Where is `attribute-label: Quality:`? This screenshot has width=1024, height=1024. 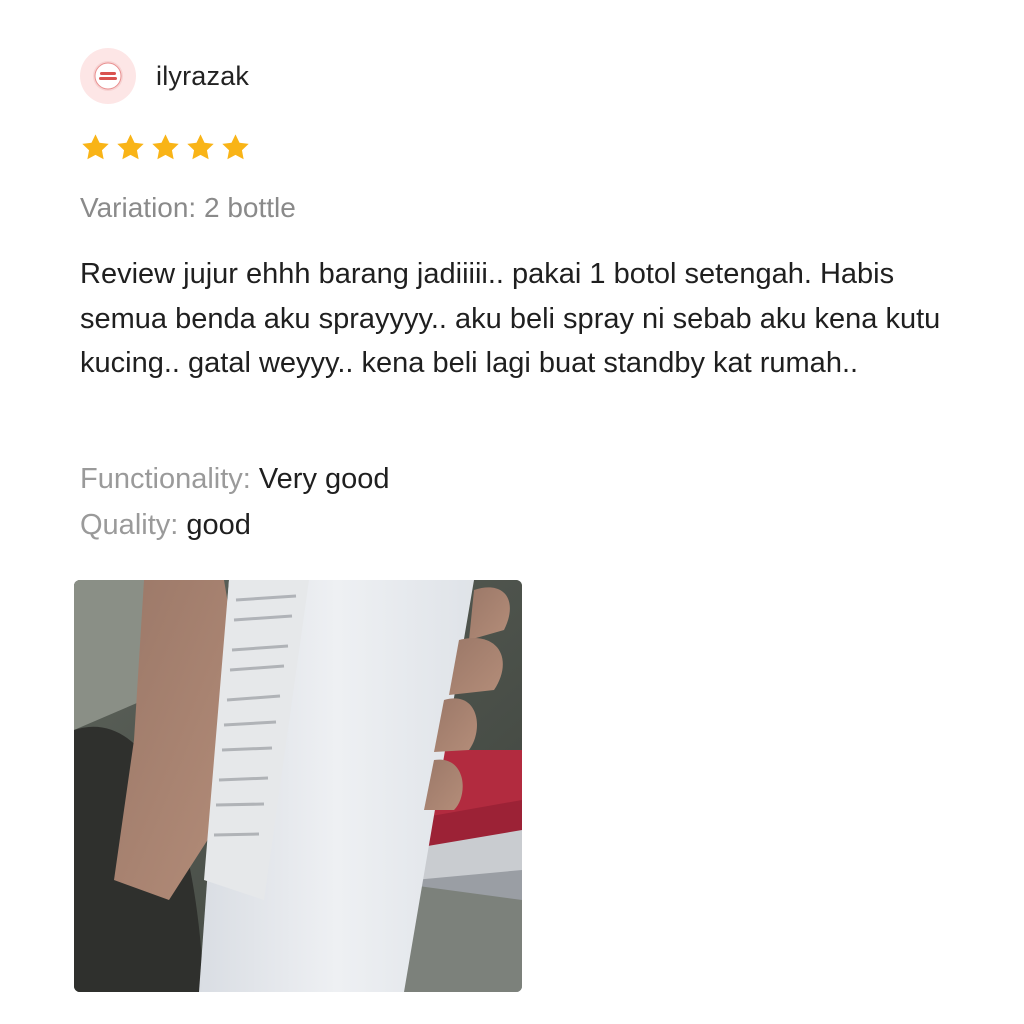 attribute-label: Quality: is located at coordinates (129, 525).